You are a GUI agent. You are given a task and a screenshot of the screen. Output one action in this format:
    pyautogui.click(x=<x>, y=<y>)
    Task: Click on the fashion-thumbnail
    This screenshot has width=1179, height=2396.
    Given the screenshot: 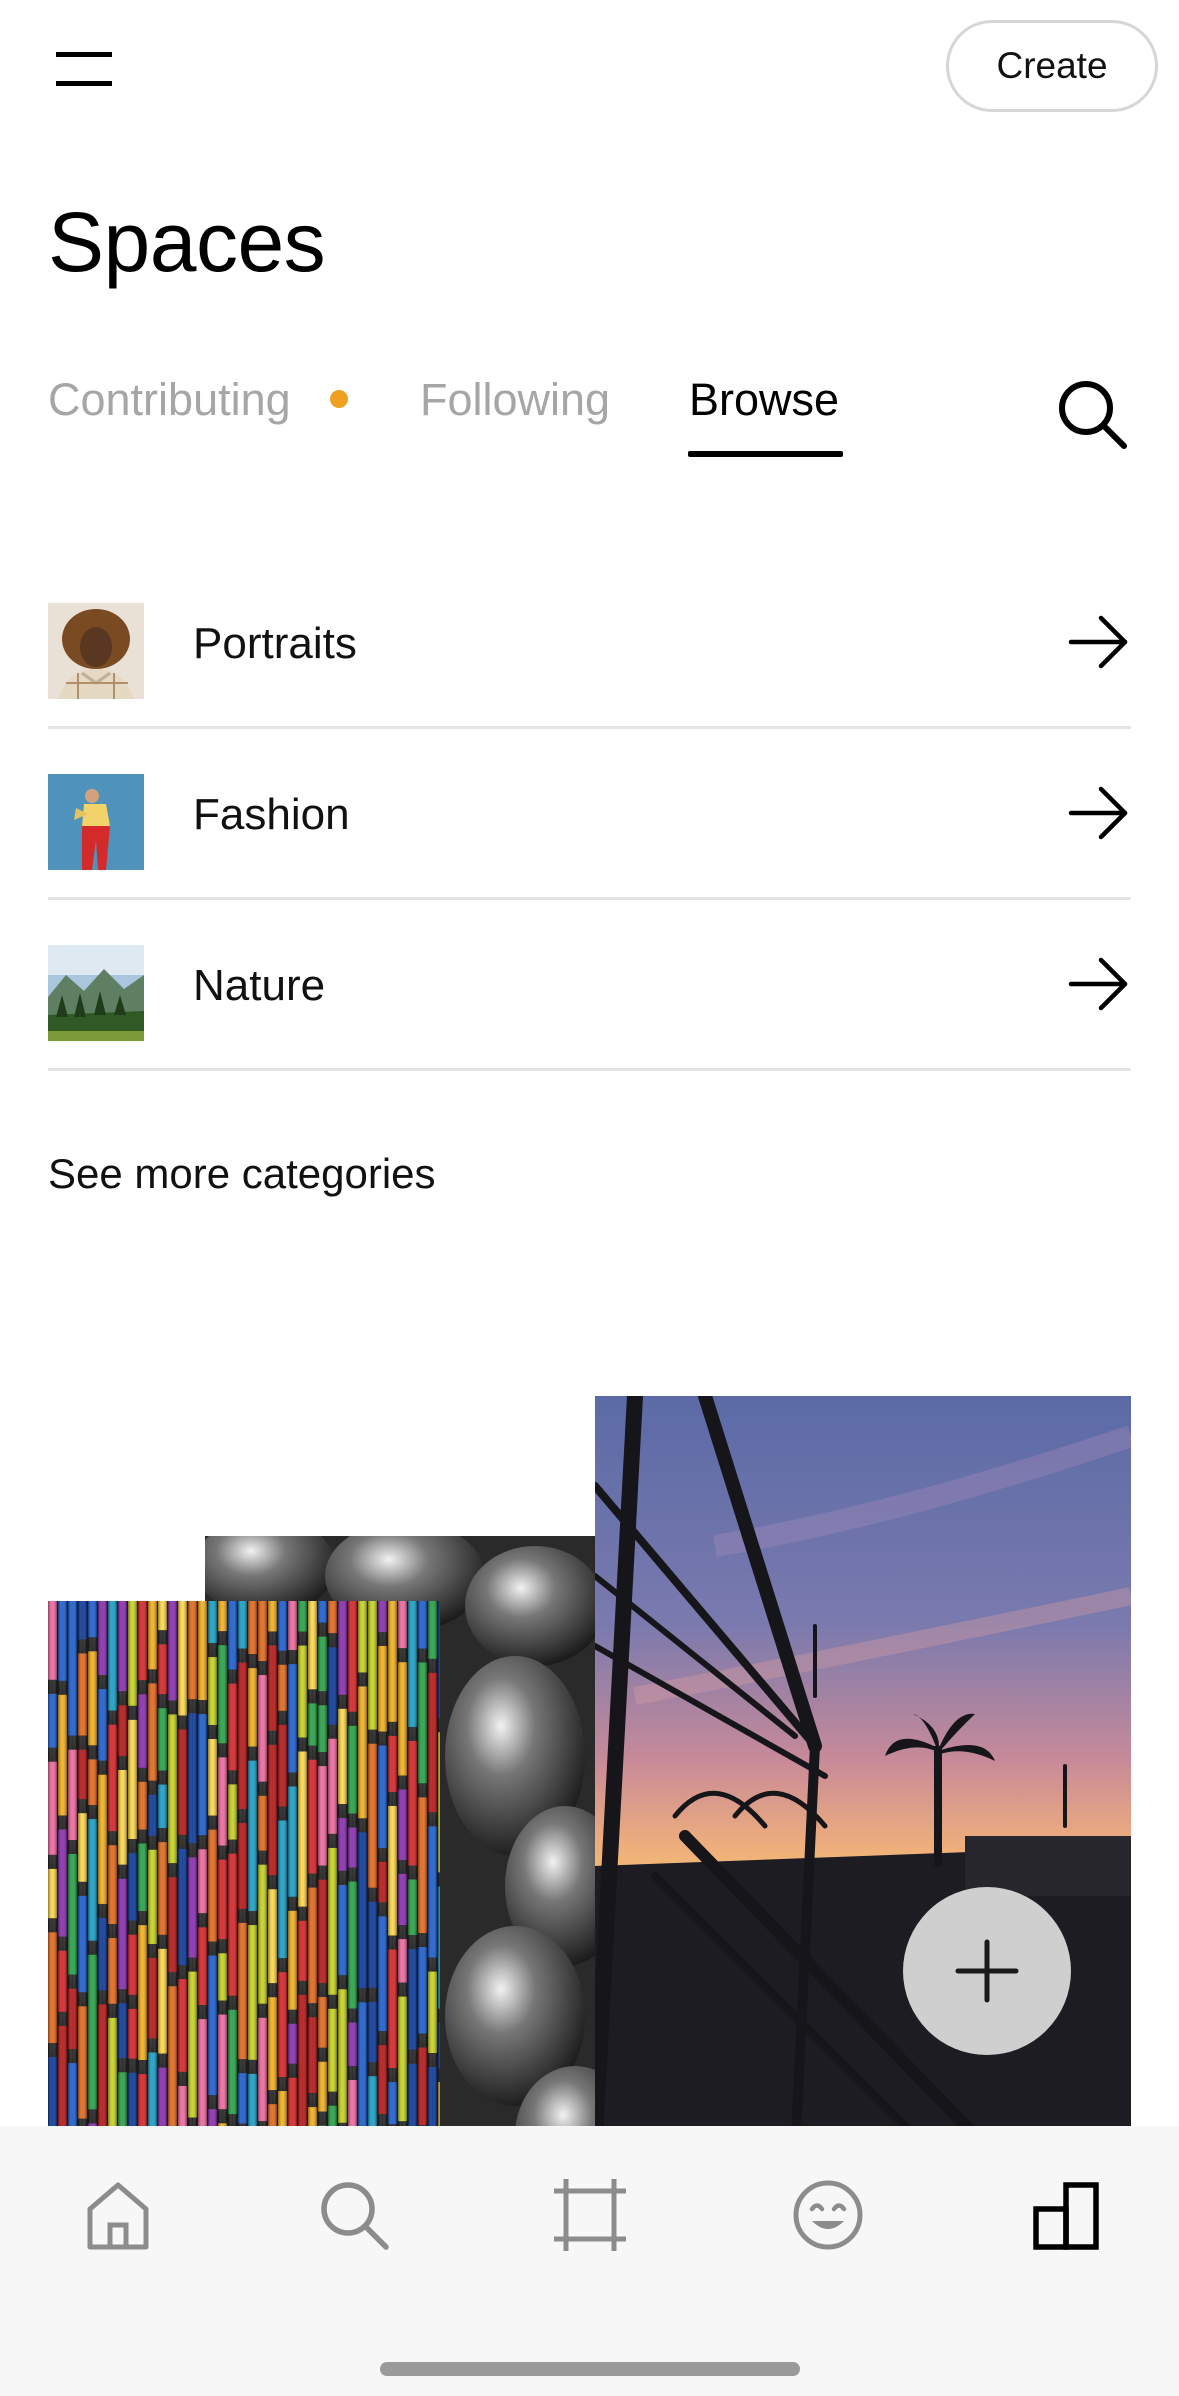 What is the action you would take?
    pyautogui.click(x=96, y=822)
    